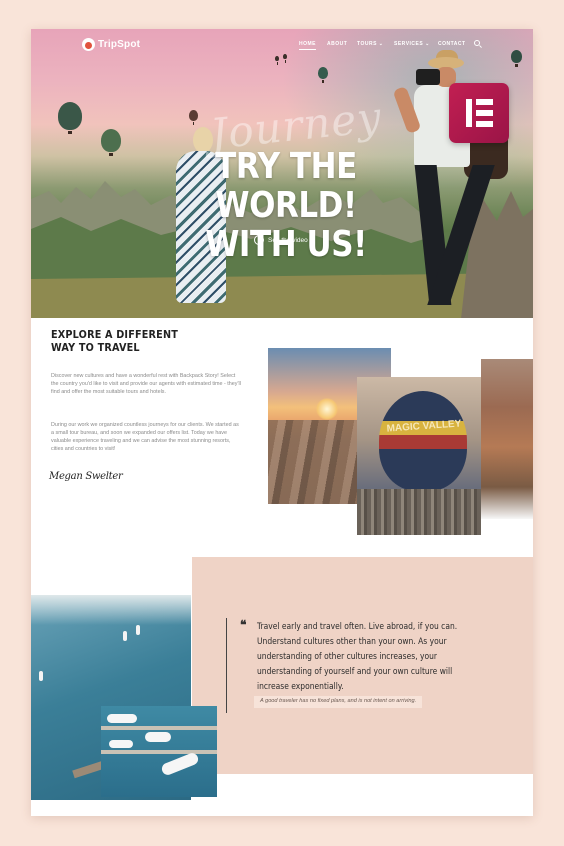 Image resolution: width=564 pixels, height=846 pixels. I want to click on brand-name: TripSpot, so click(119, 44).